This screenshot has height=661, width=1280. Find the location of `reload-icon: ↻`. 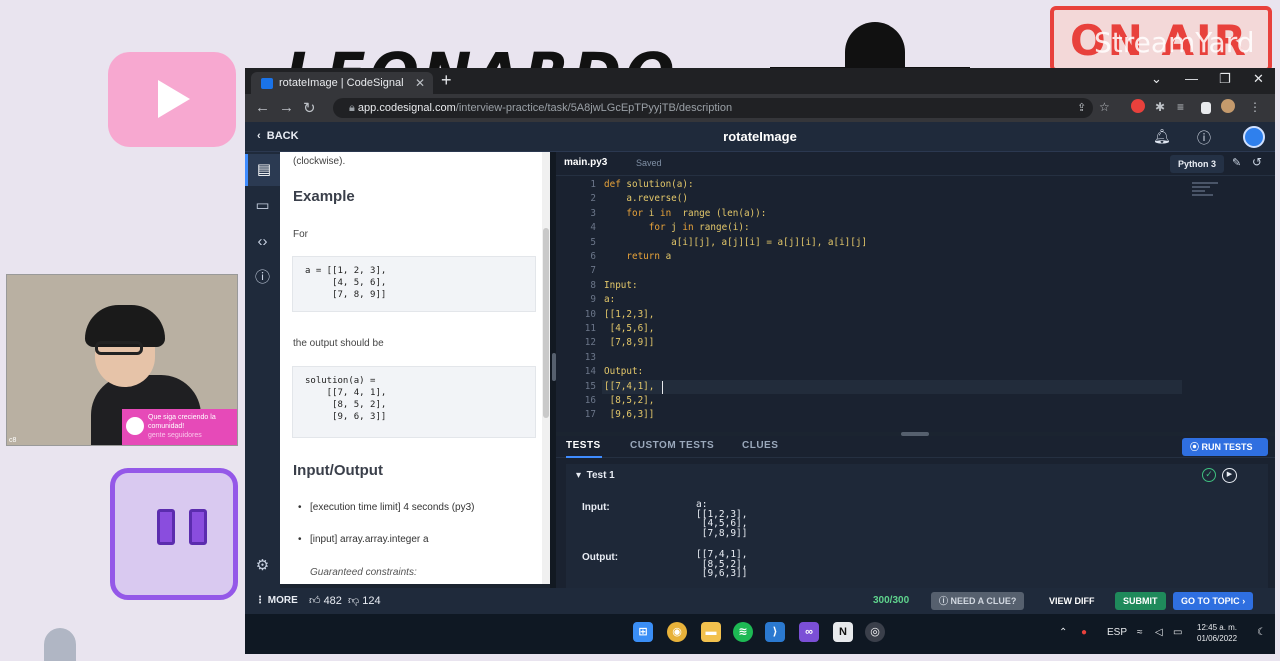

reload-icon: ↻ is located at coordinates (309, 108).